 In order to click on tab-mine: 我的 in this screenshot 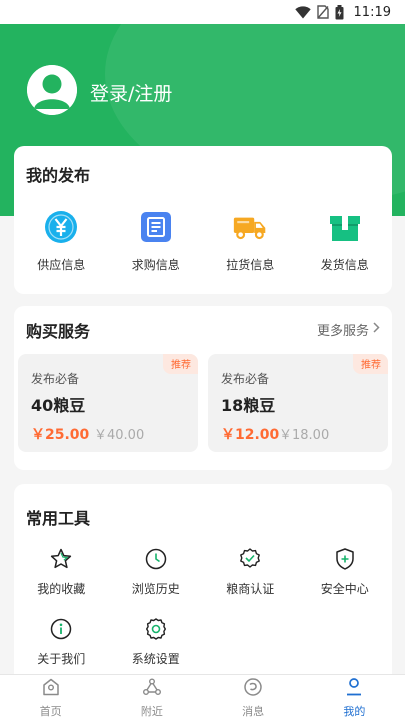, I will do `click(354, 697)`.